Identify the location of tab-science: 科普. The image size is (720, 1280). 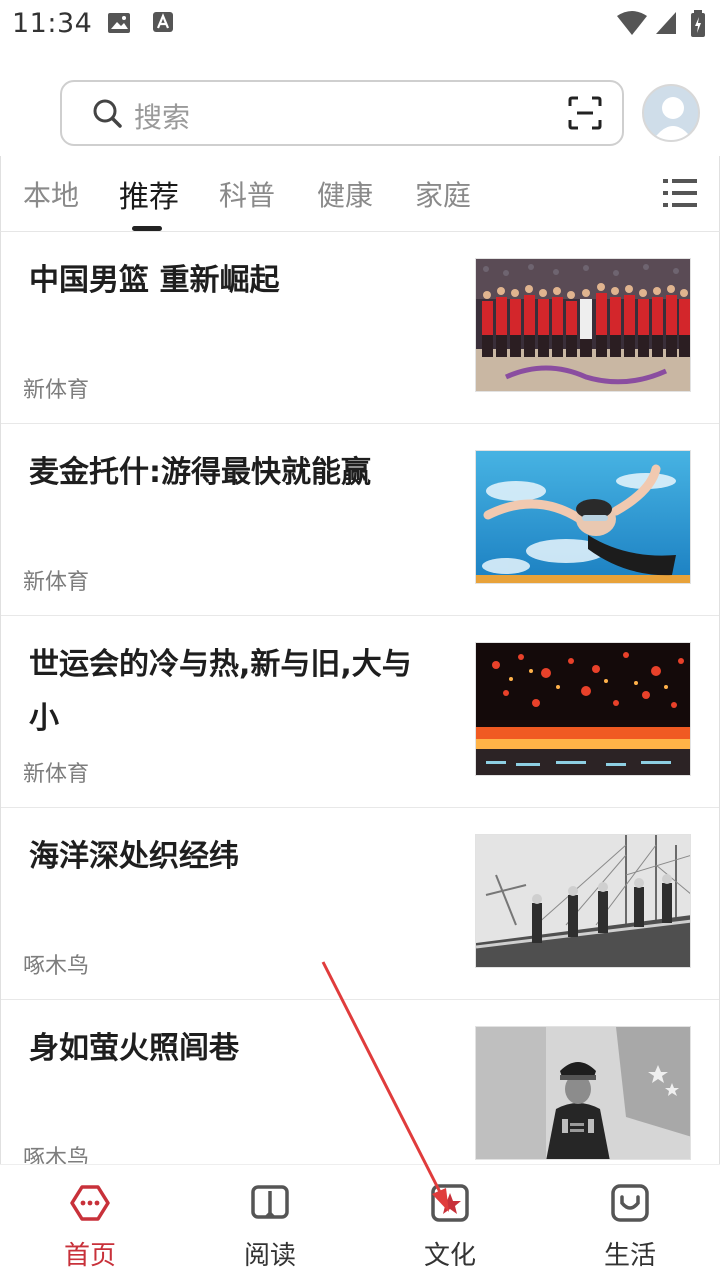
(247, 194).